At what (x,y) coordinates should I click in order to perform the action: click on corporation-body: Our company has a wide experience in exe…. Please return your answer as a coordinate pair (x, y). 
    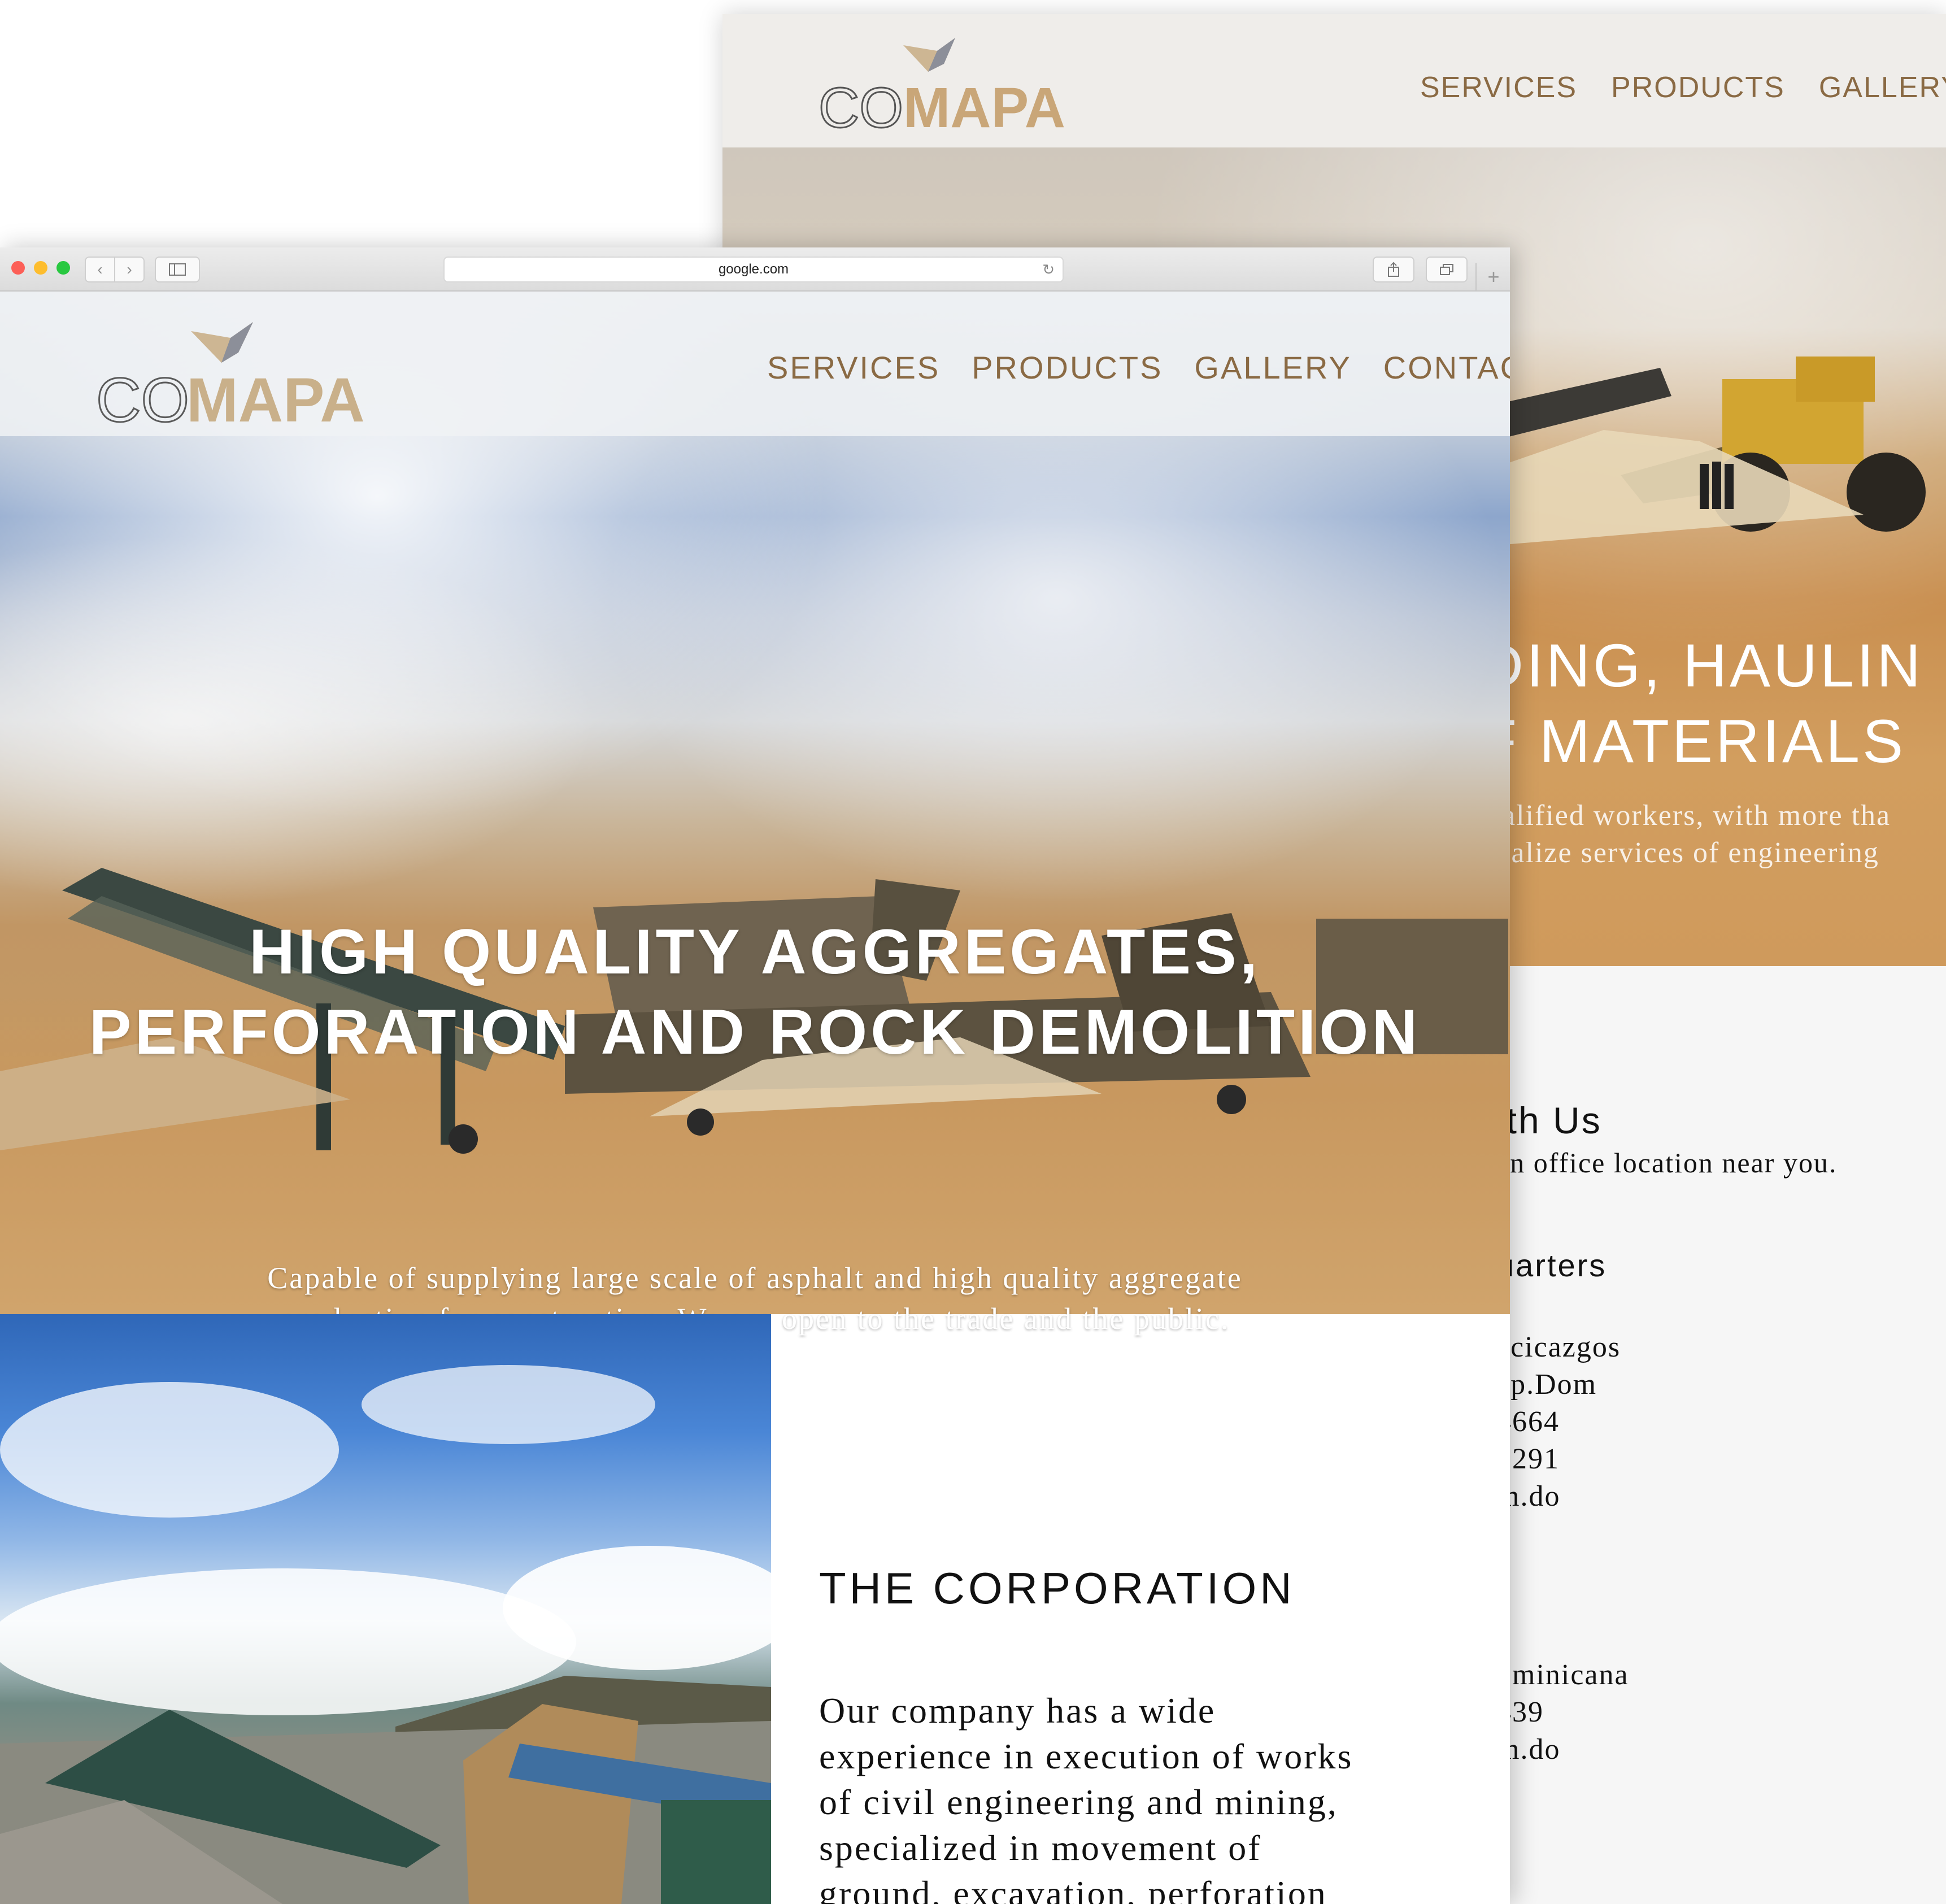
    Looking at the image, I should click on (1144, 1796).